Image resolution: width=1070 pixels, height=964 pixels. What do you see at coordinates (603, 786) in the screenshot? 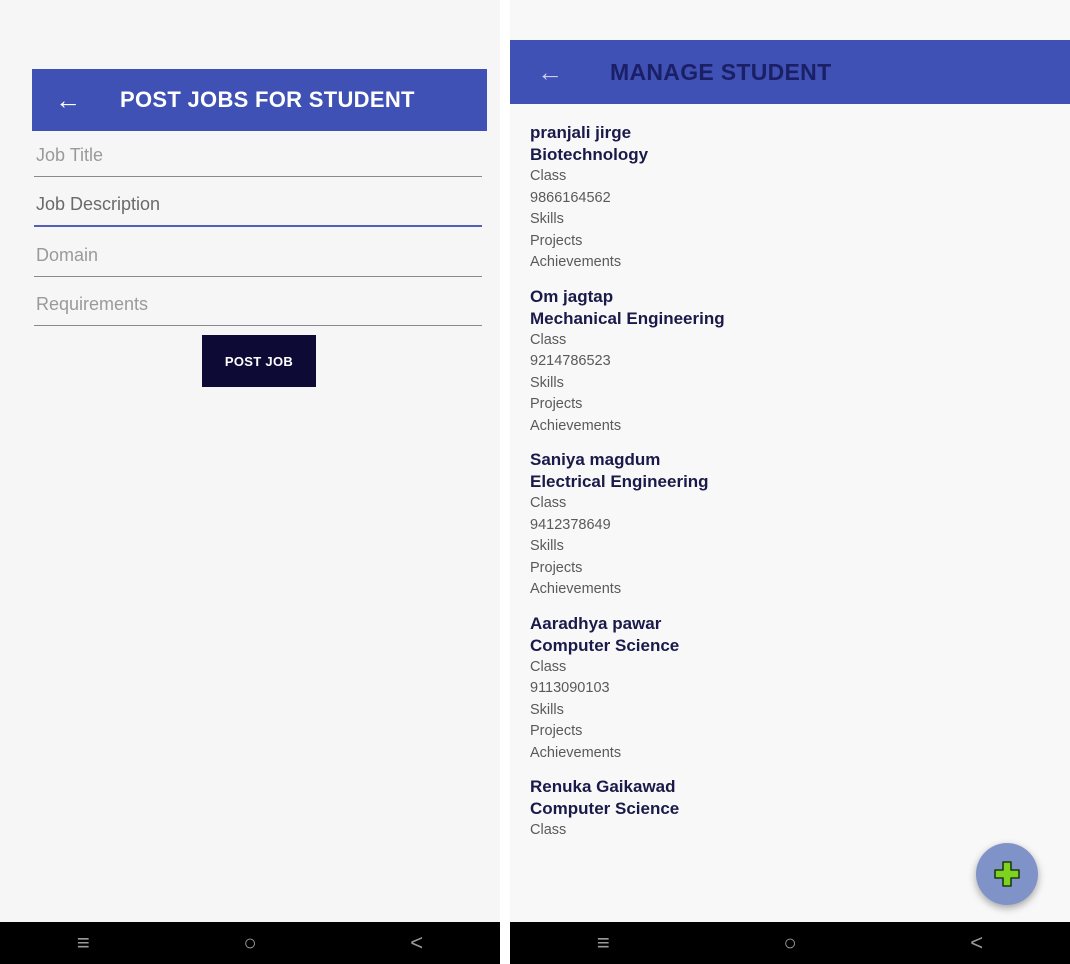
I see `student-name: Renuka Gaikawad` at bounding box center [603, 786].